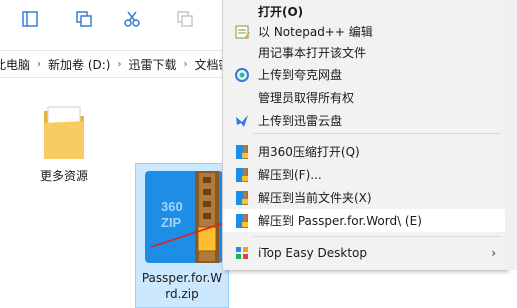 The width and height of the screenshot is (517, 308). What do you see at coordinates (309, 152) in the screenshot?
I see `menu-item-label: 用360压缩打开(Q)` at bounding box center [309, 152].